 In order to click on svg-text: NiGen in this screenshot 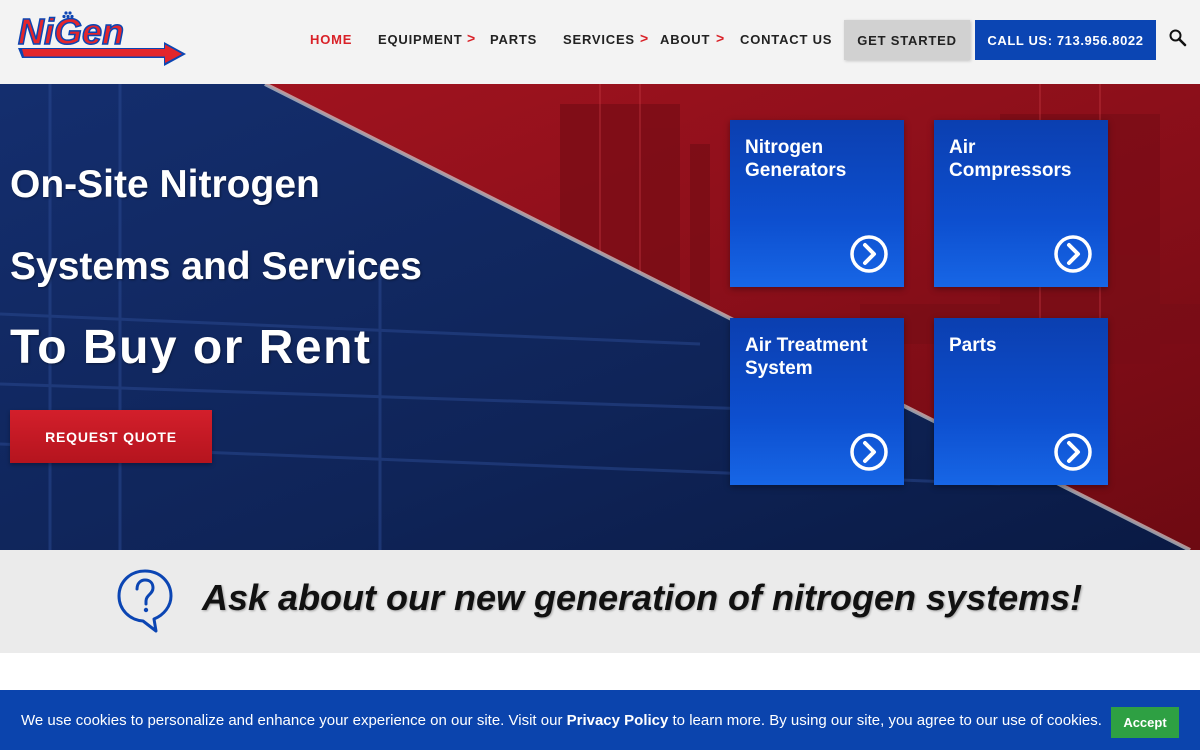, I will do `click(71, 31)`.